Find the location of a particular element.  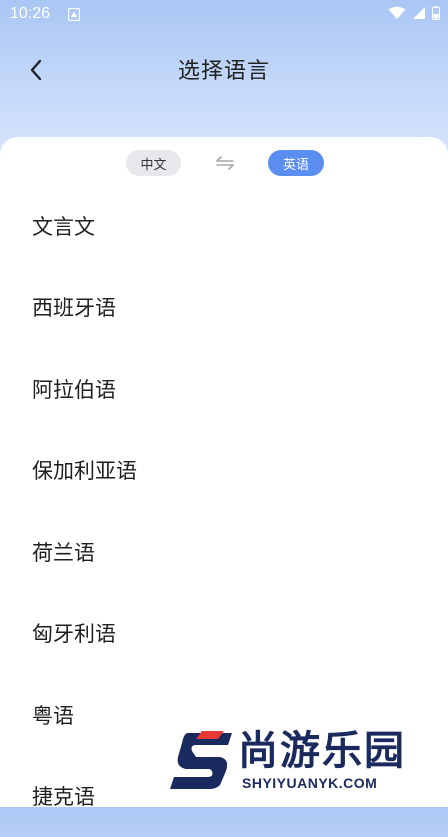

swap-icon is located at coordinates (225, 163).